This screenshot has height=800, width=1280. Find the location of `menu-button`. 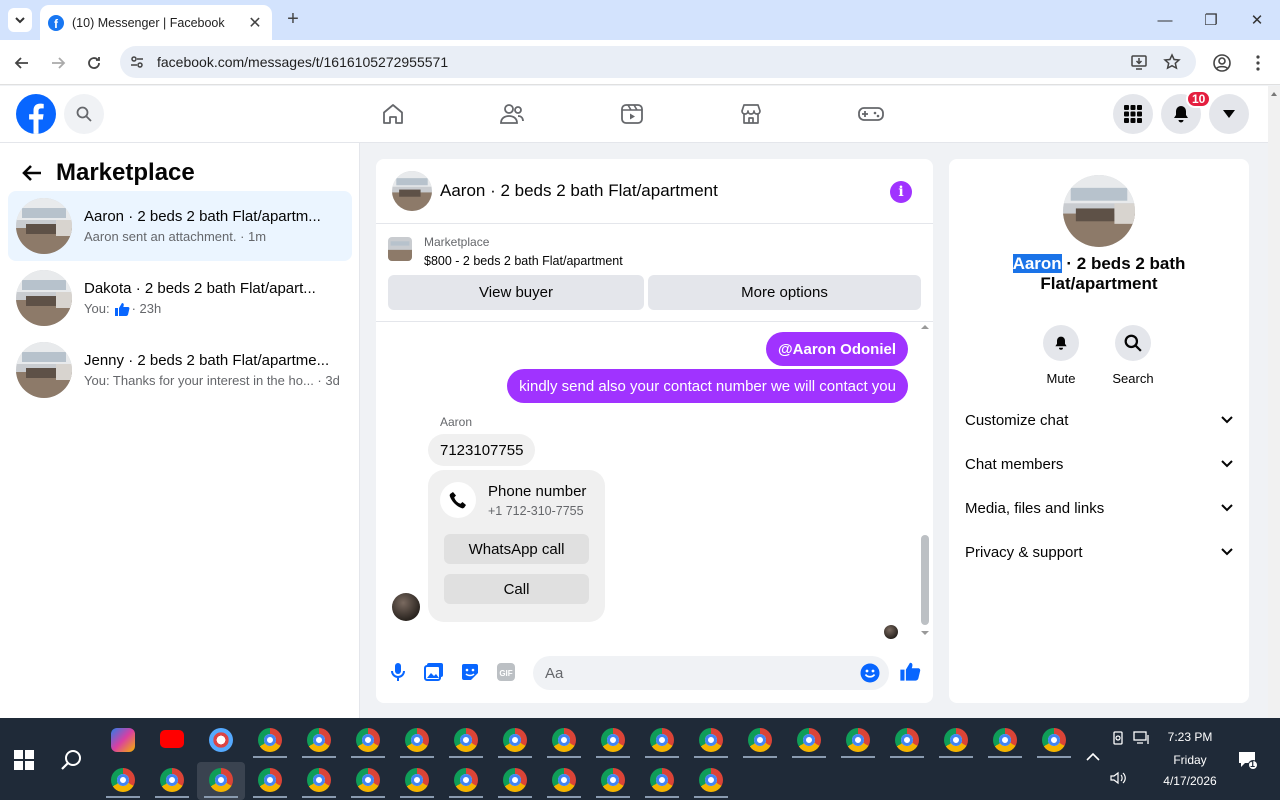

menu-button is located at coordinates (1133, 114).